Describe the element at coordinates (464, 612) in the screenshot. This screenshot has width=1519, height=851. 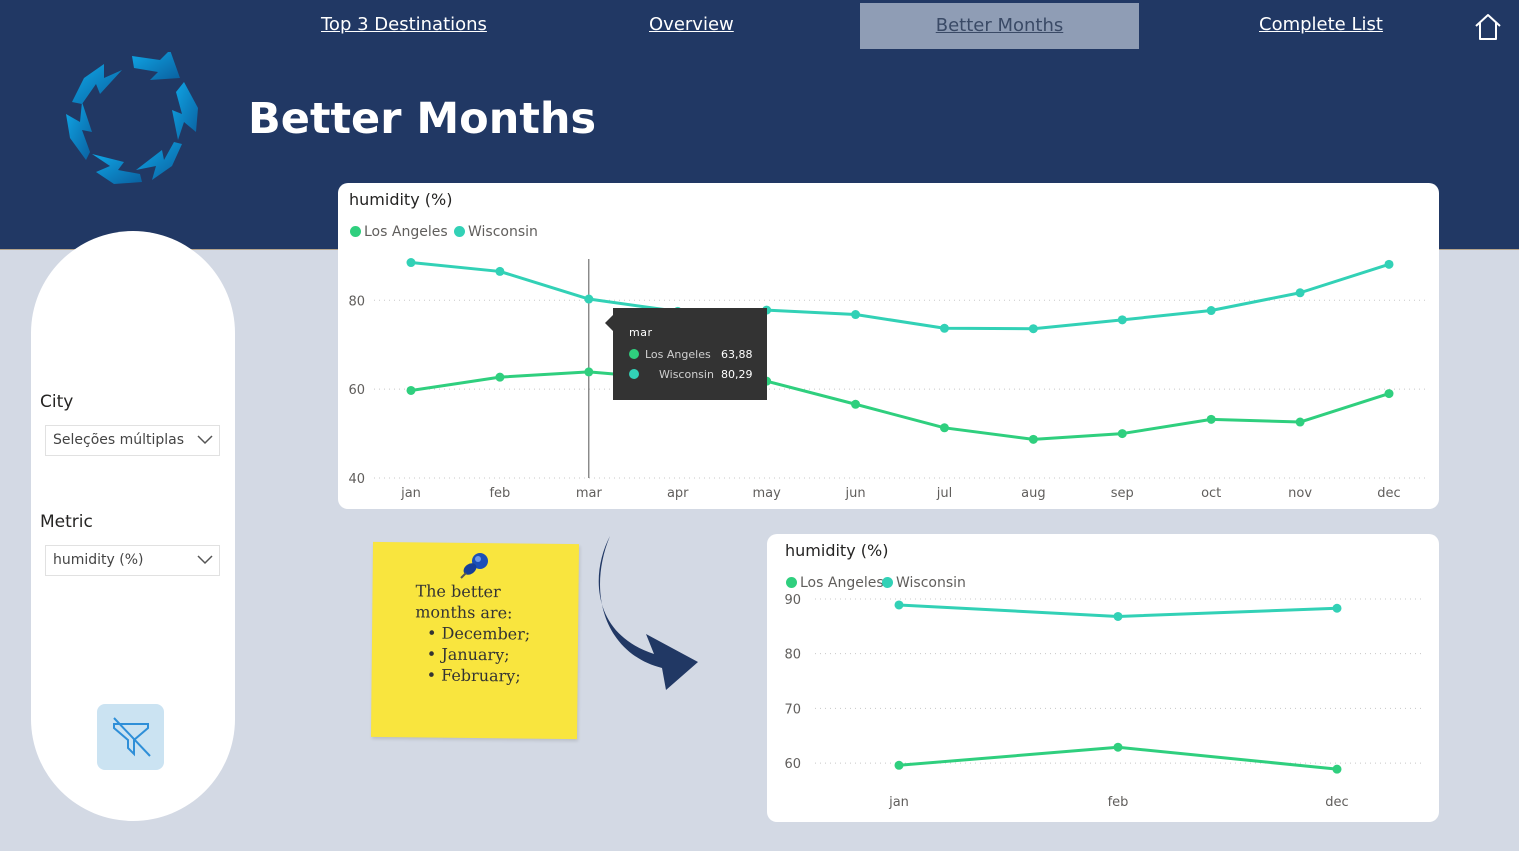
I see `note-heading-line: months are:` at that location.